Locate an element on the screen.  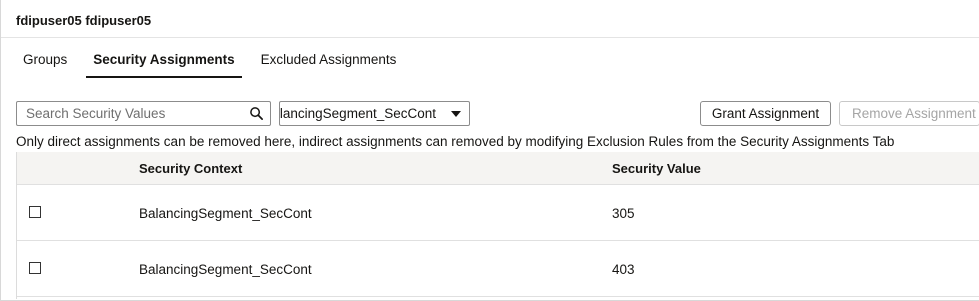
security-context-select: ılancingSegment_SecCont is located at coordinates (374, 113).